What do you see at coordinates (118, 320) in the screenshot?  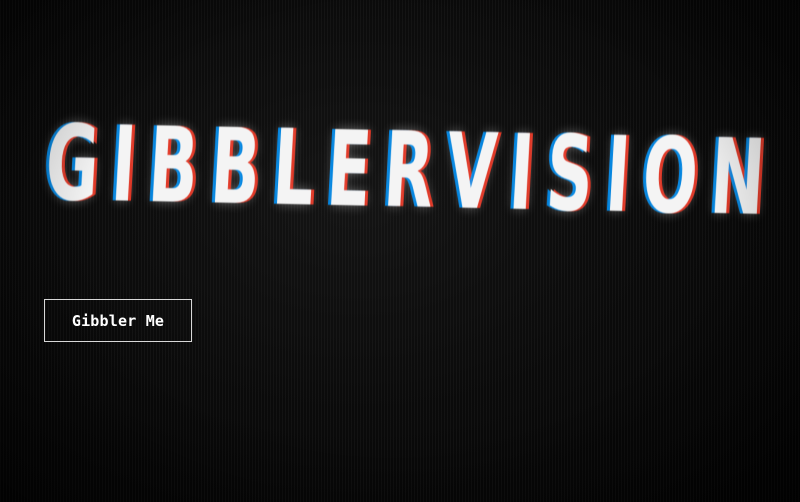 I see `gibbler-me-button: Gibbler Me` at bounding box center [118, 320].